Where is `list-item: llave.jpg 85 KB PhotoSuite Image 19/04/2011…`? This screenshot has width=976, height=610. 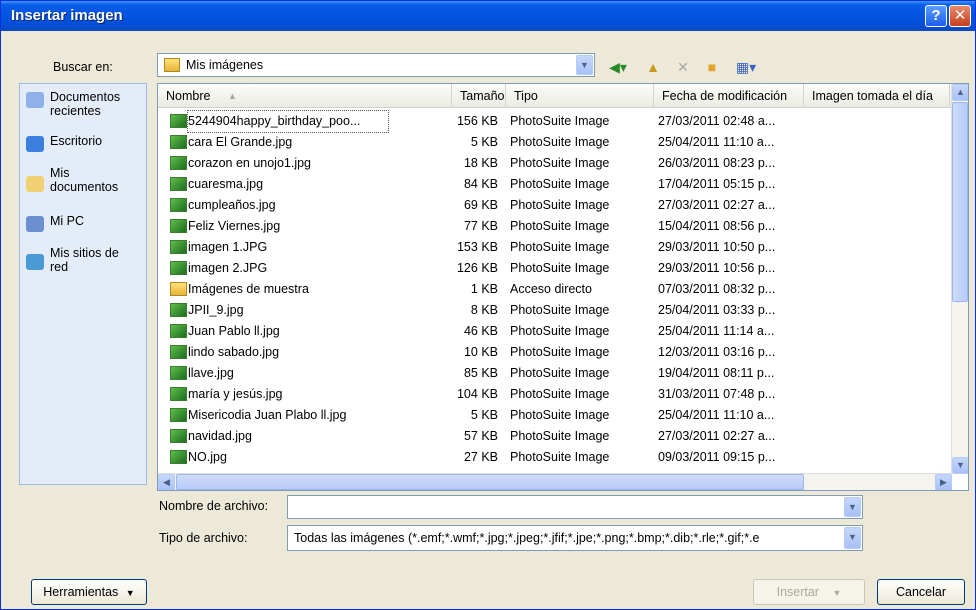
list-item: llave.jpg 85 KB PhotoSuite Image 19/04/2011… is located at coordinates (556, 373).